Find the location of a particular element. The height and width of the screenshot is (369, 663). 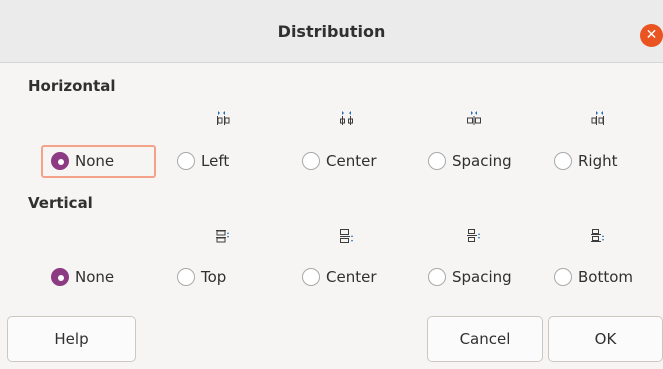

distribute-spacing-horizontal-icon is located at coordinates (474, 118).